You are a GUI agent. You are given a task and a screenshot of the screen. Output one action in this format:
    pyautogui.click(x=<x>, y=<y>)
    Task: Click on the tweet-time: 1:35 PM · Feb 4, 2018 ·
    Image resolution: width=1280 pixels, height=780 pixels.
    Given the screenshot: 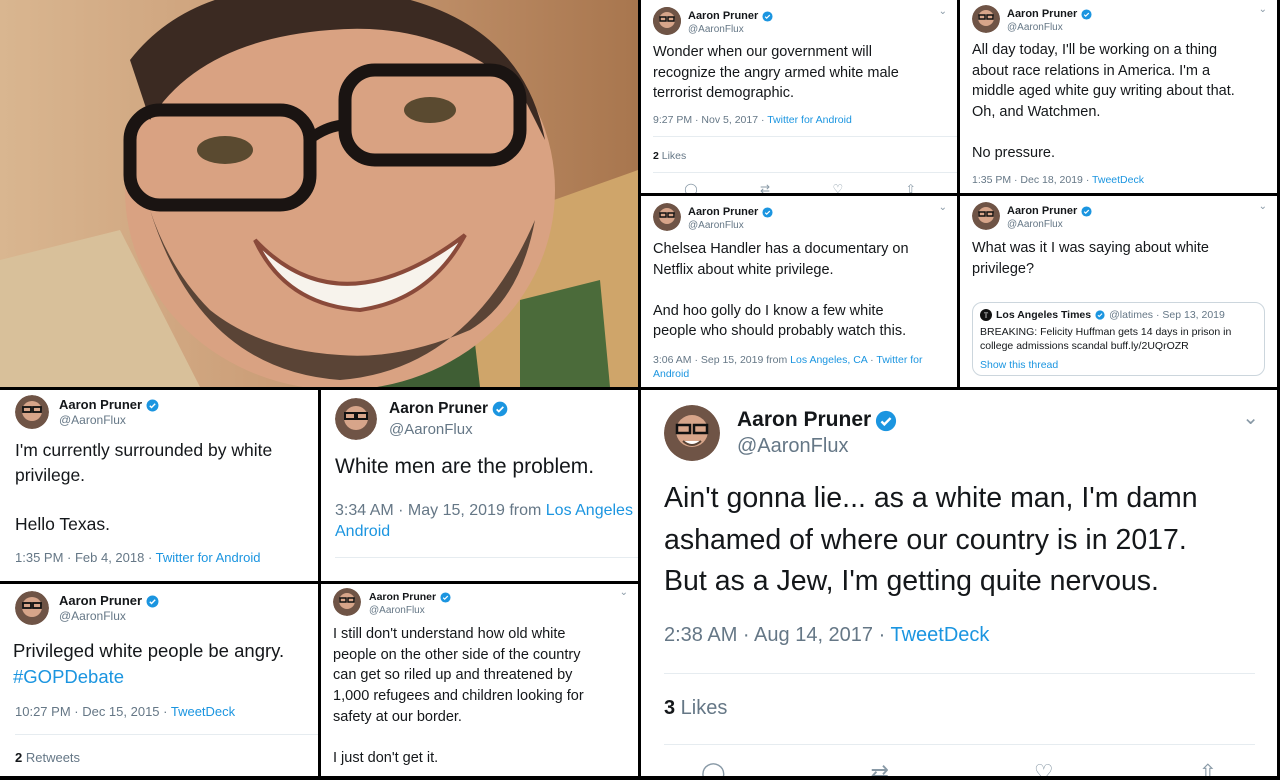 What is the action you would take?
    pyautogui.click(x=85, y=557)
    